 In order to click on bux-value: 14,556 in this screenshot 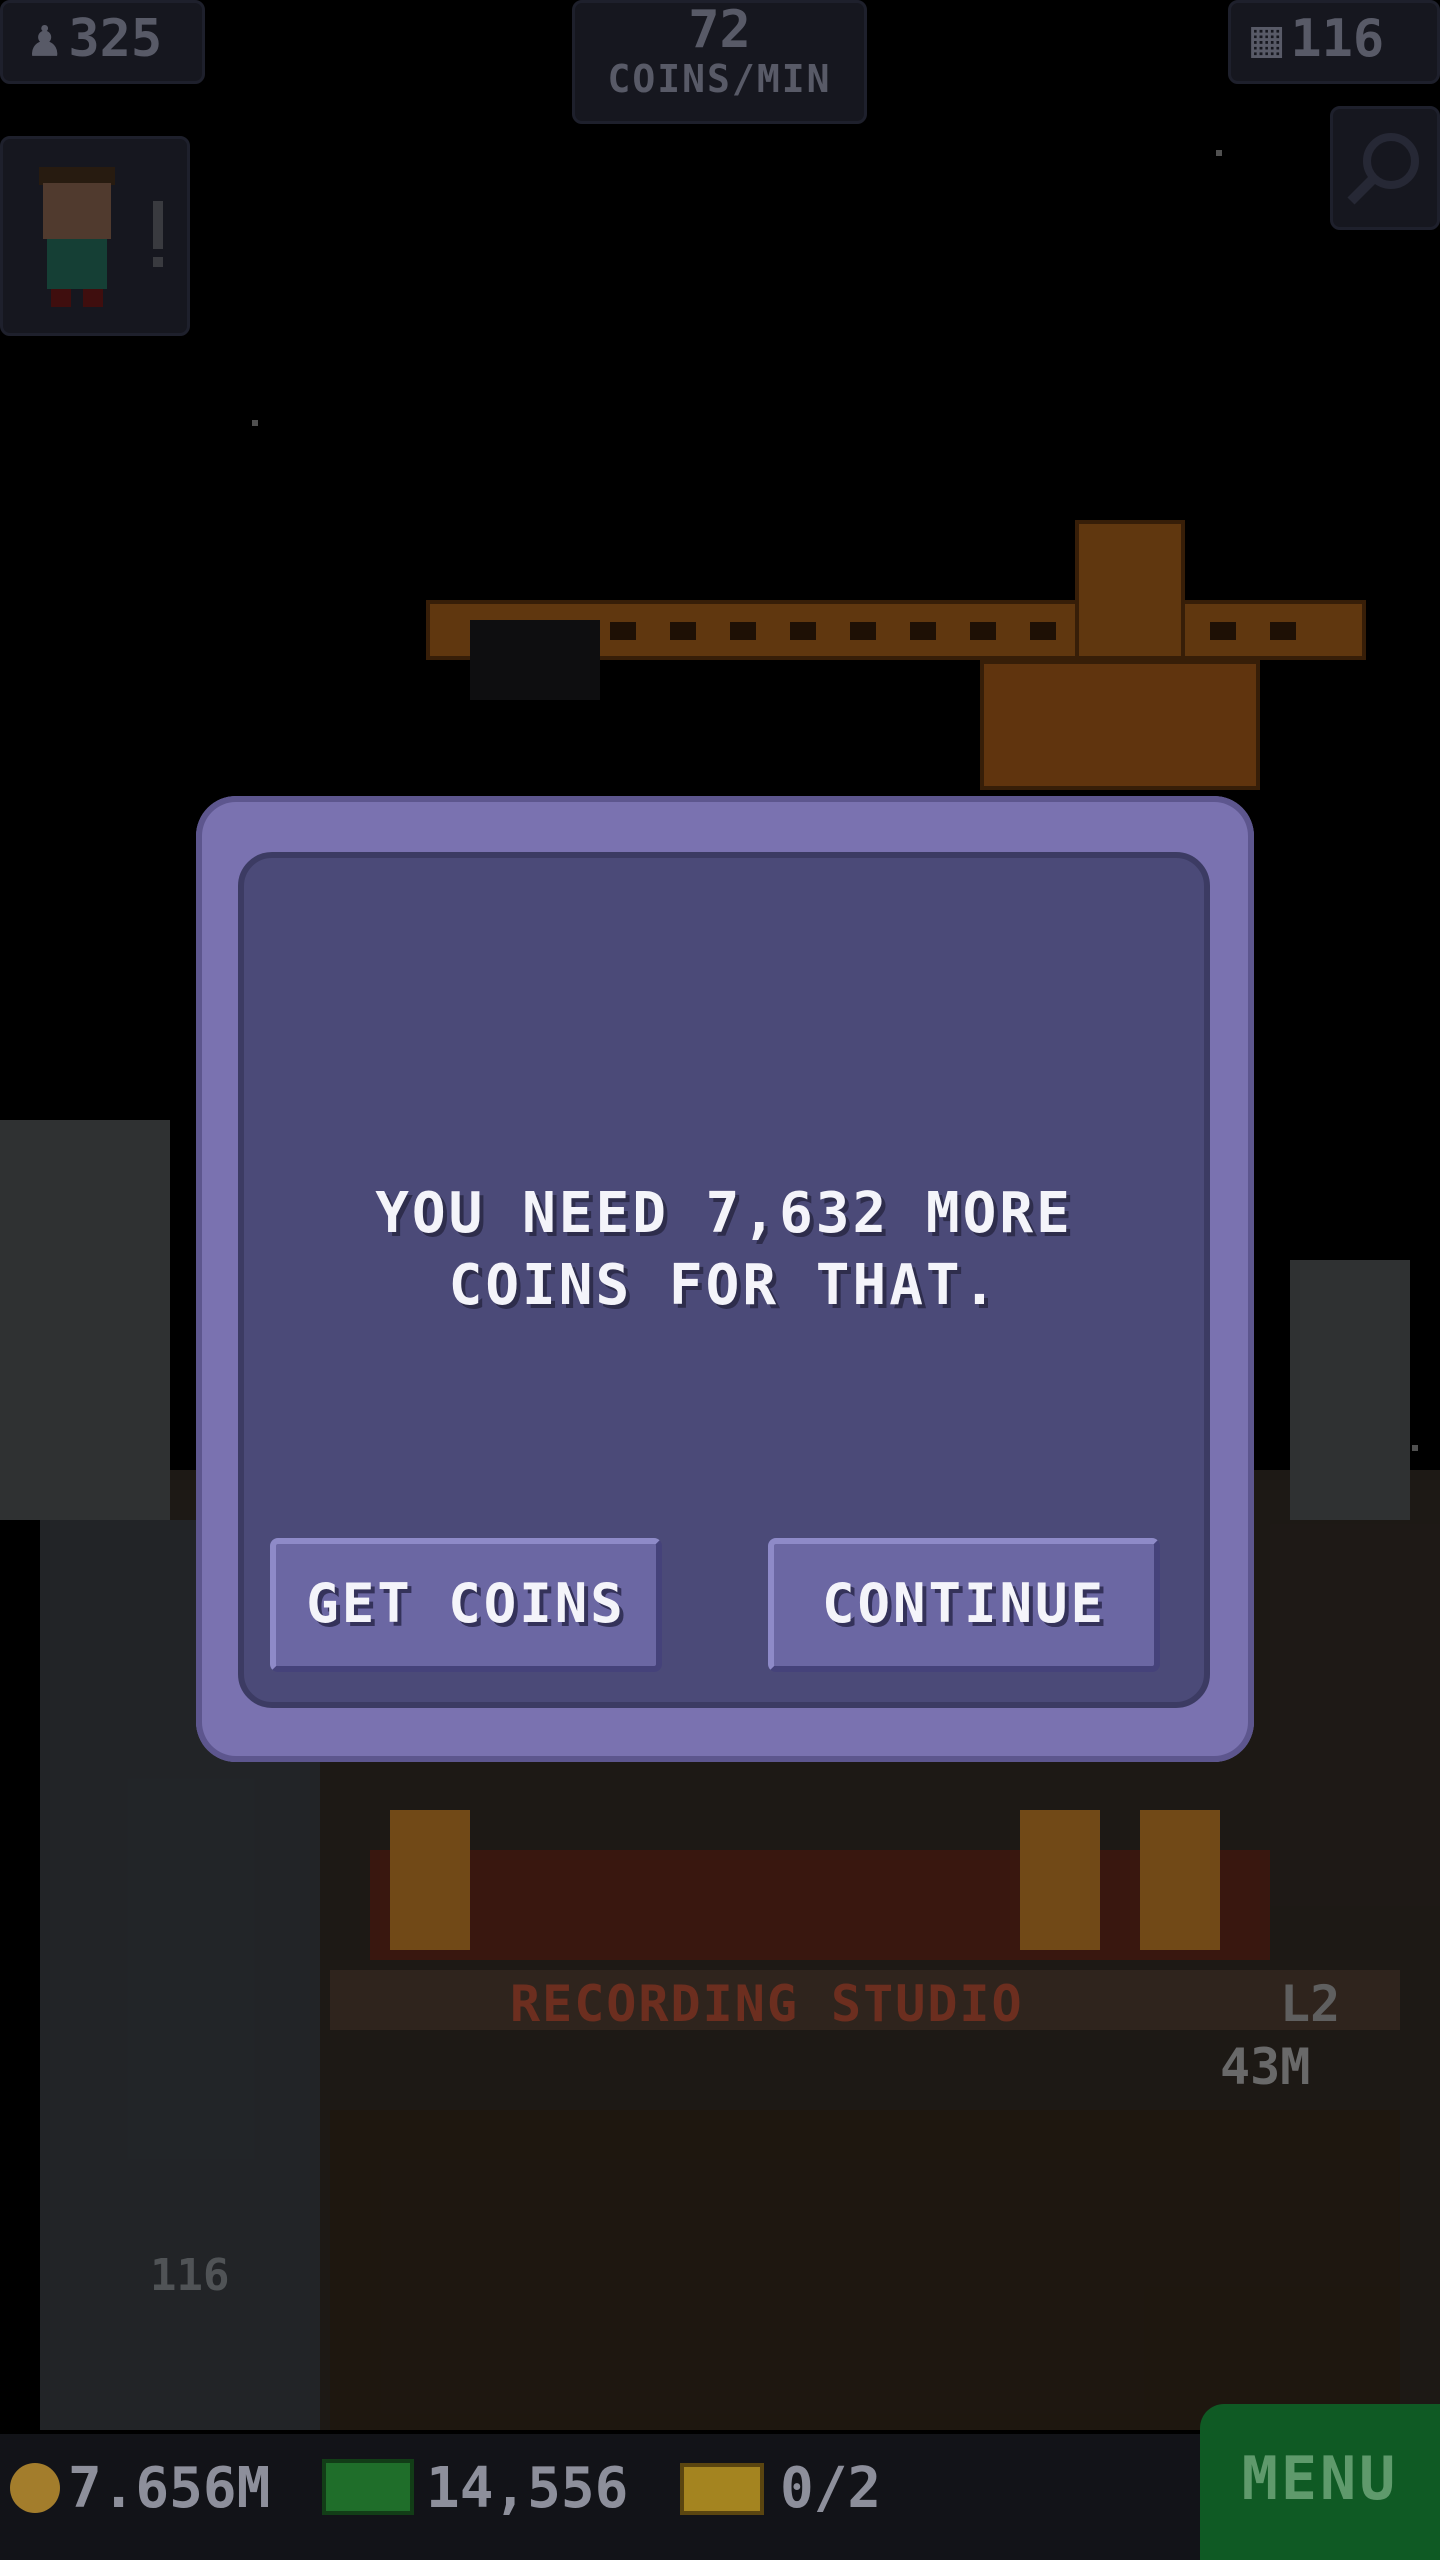, I will do `click(527, 2488)`.